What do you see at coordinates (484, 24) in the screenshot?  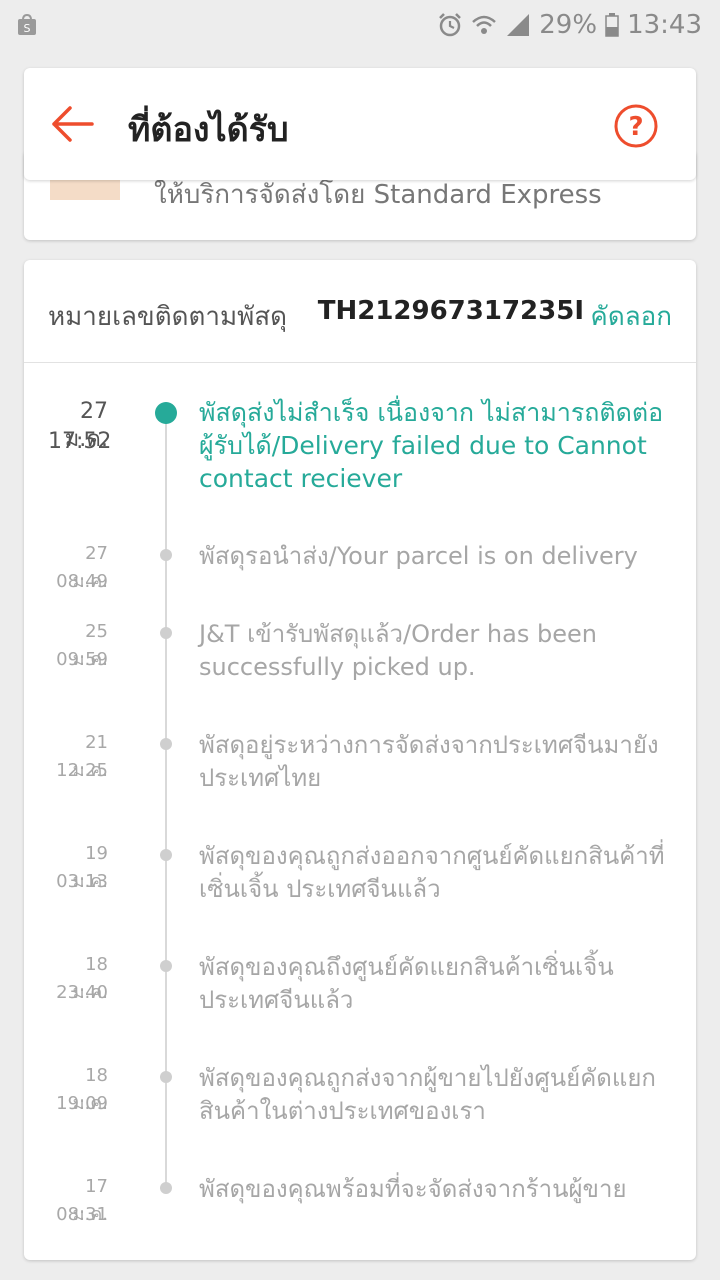 I see `wifi-icon` at bounding box center [484, 24].